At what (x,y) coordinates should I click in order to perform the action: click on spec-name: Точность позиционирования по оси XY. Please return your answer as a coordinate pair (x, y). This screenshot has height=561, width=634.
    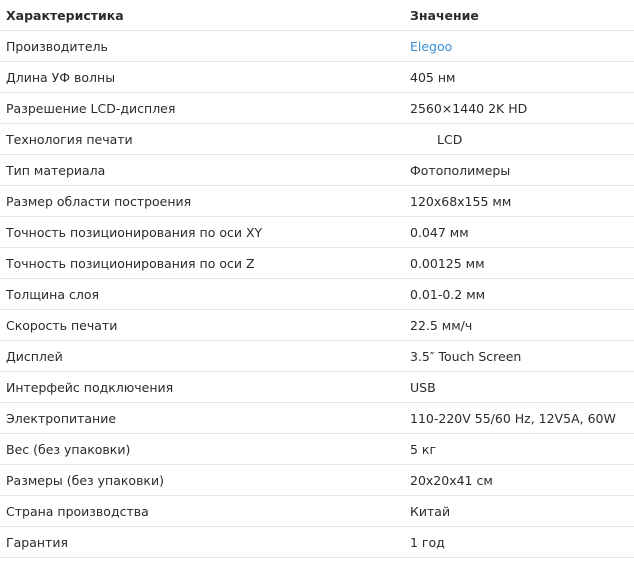
    Looking at the image, I should click on (134, 232).